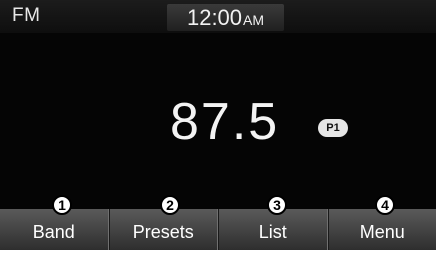  Describe the element at coordinates (224, 122) in the screenshot. I see `frequency-display: 87.5` at that location.